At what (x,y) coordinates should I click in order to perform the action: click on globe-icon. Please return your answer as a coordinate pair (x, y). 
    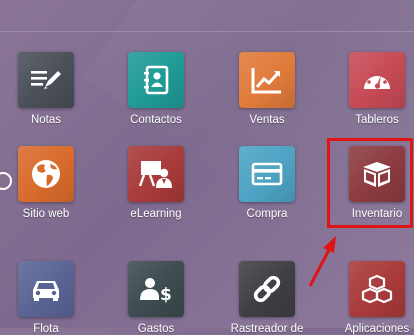
    Looking at the image, I should click on (46, 174).